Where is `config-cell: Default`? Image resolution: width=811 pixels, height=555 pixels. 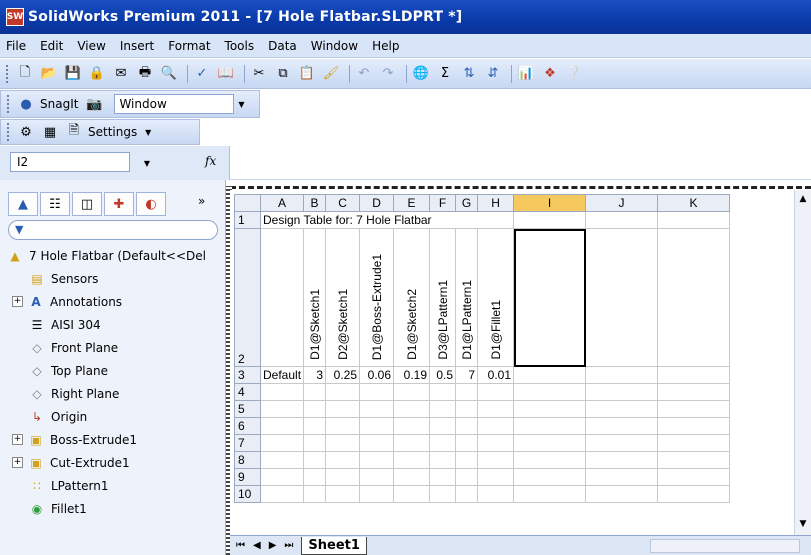
config-cell: Default is located at coordinates (282, 375).